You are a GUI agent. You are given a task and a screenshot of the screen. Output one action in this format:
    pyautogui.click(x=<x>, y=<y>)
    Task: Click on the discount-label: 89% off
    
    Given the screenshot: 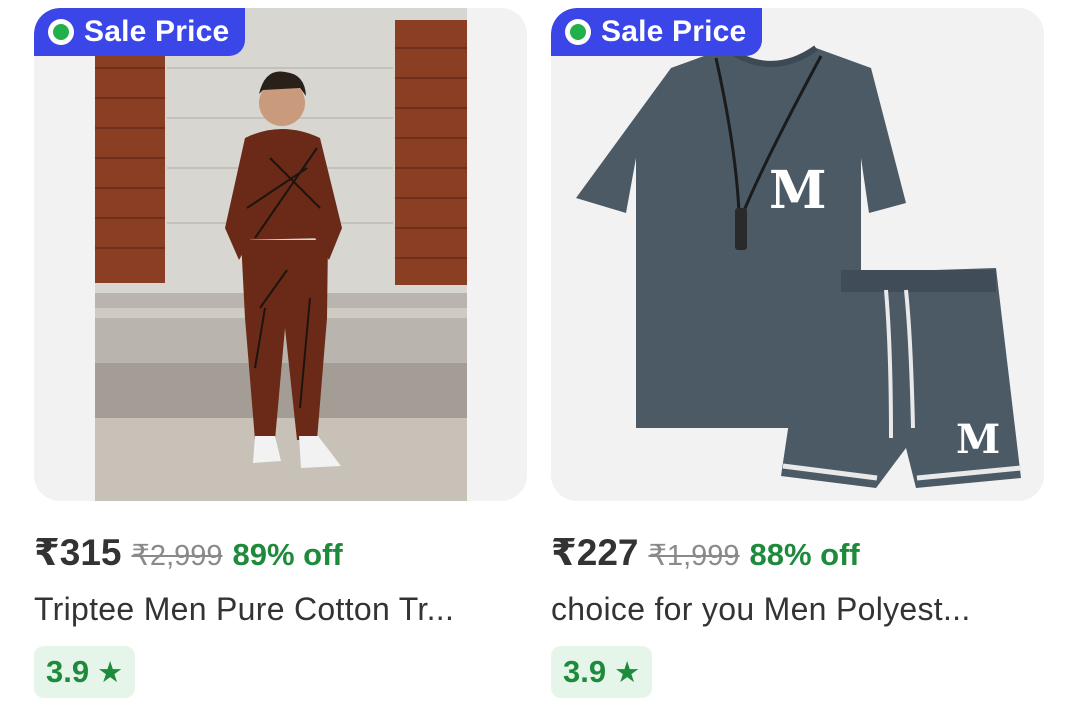 What is the action you would take?
    pyautogui.click(x=287, y=554)
    